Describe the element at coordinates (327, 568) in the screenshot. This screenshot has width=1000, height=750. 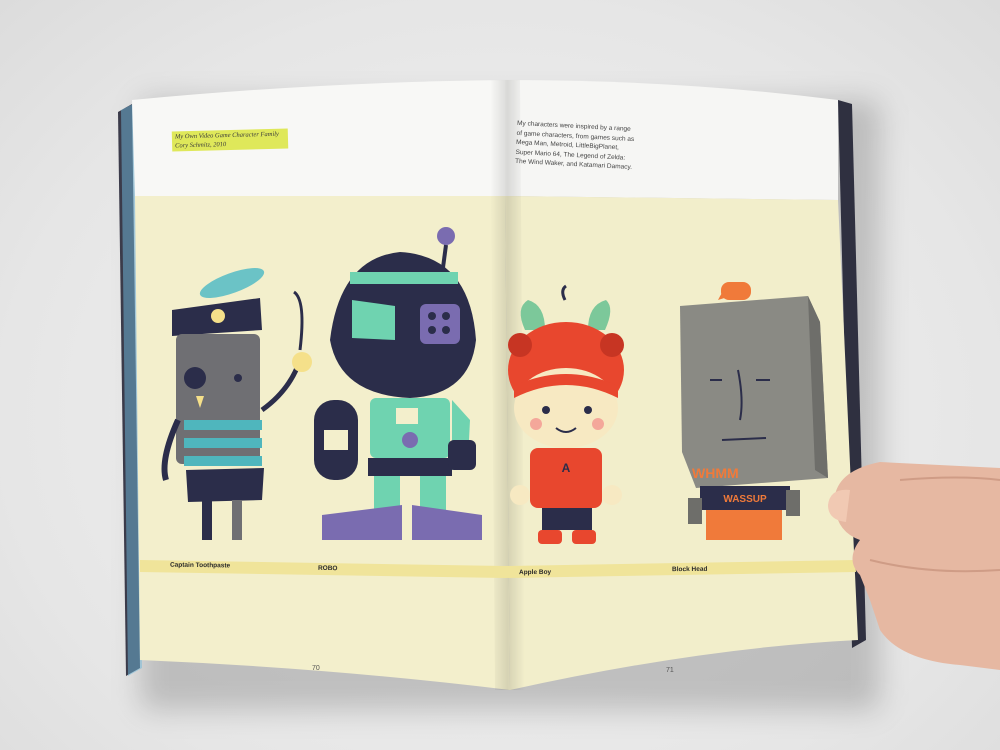
I see `caption-robo: ROBO` at that location.